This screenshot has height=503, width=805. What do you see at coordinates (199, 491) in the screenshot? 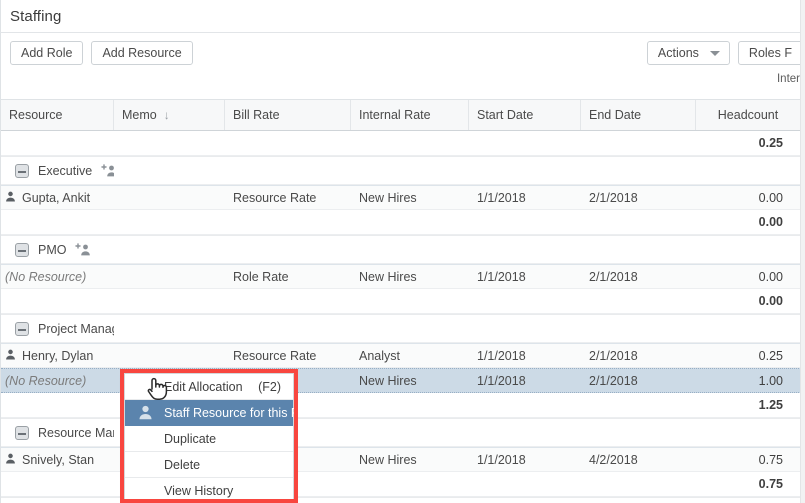
I see `context-menu-item-label: View History` at bounding box center [199, 491].